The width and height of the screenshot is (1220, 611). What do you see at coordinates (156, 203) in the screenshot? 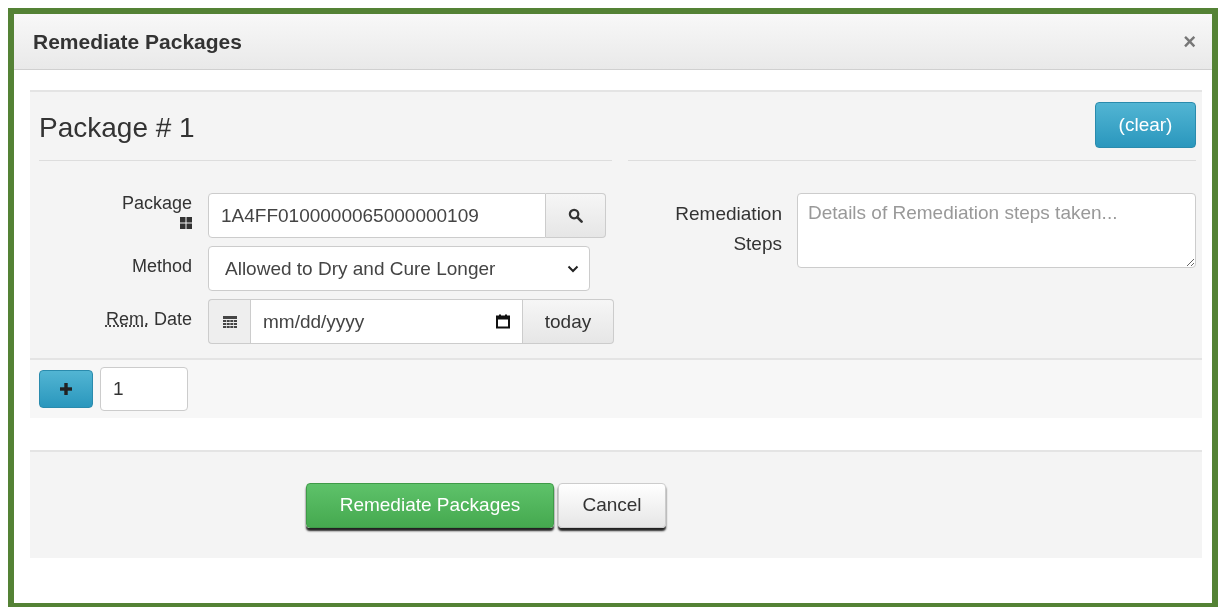
I see `field-label: Package` at bounding box center [156, 203].